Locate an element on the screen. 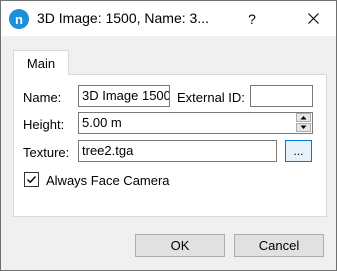  title-bar: n 3D Image: 1500, Name: 3... ? is located at coordinates (168, 18).